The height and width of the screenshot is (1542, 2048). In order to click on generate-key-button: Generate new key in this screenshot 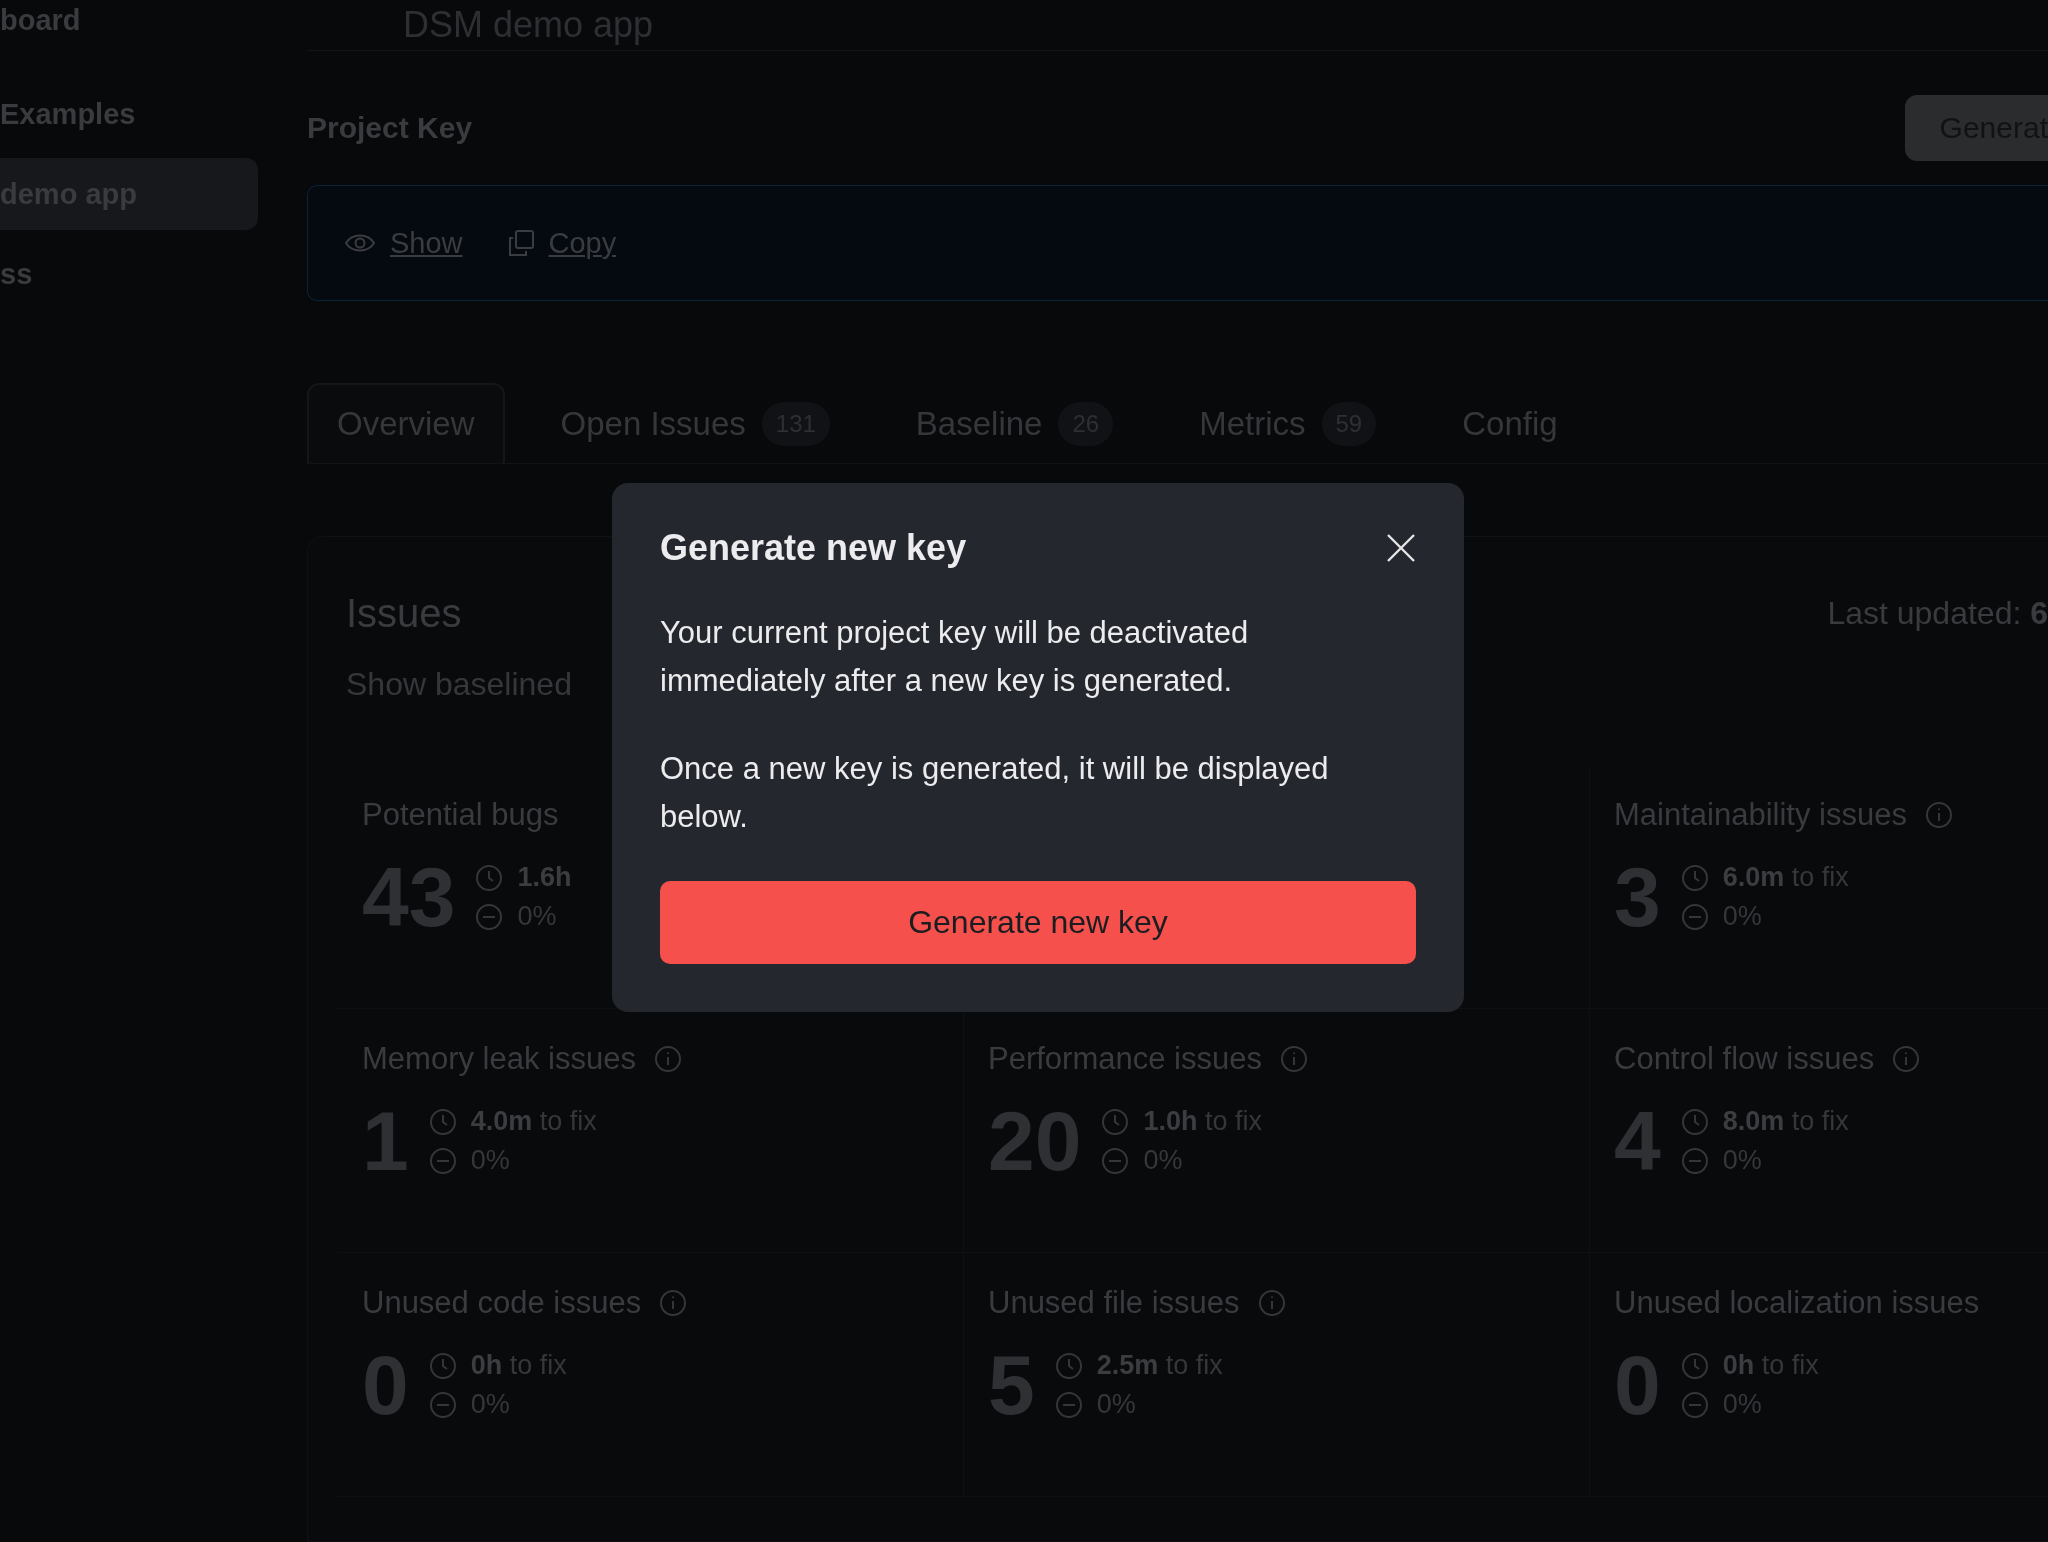, I will do `click(1038, 922)`.